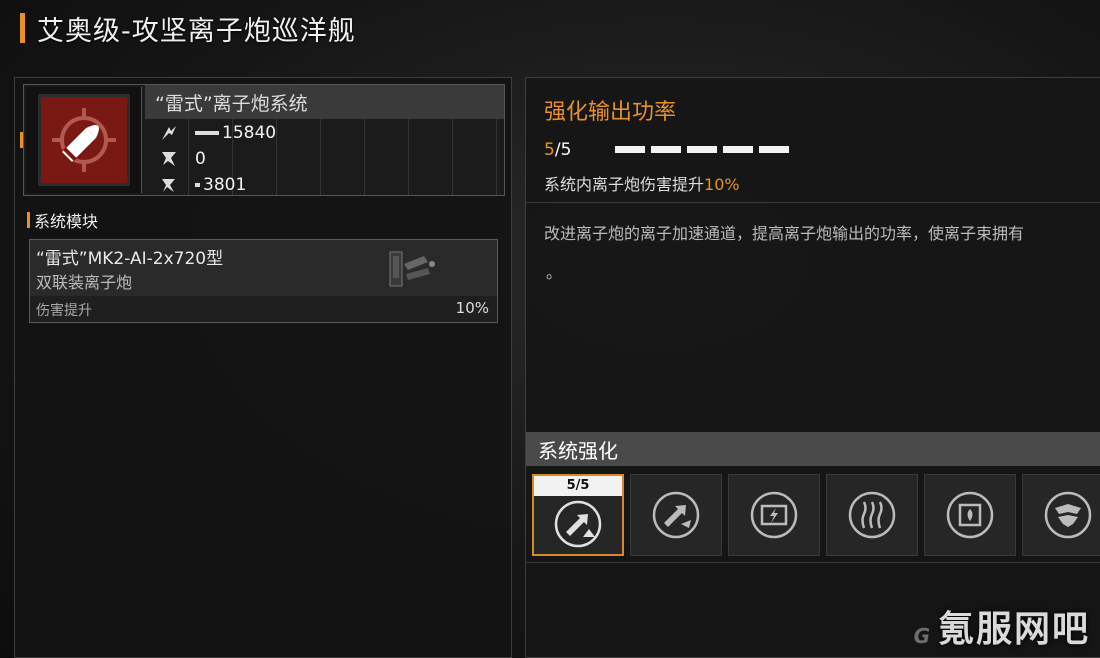  What do you see at coordinates (566, 150) in the screenshot?
I see `level-max: 5` at bounding box center [566, 150].